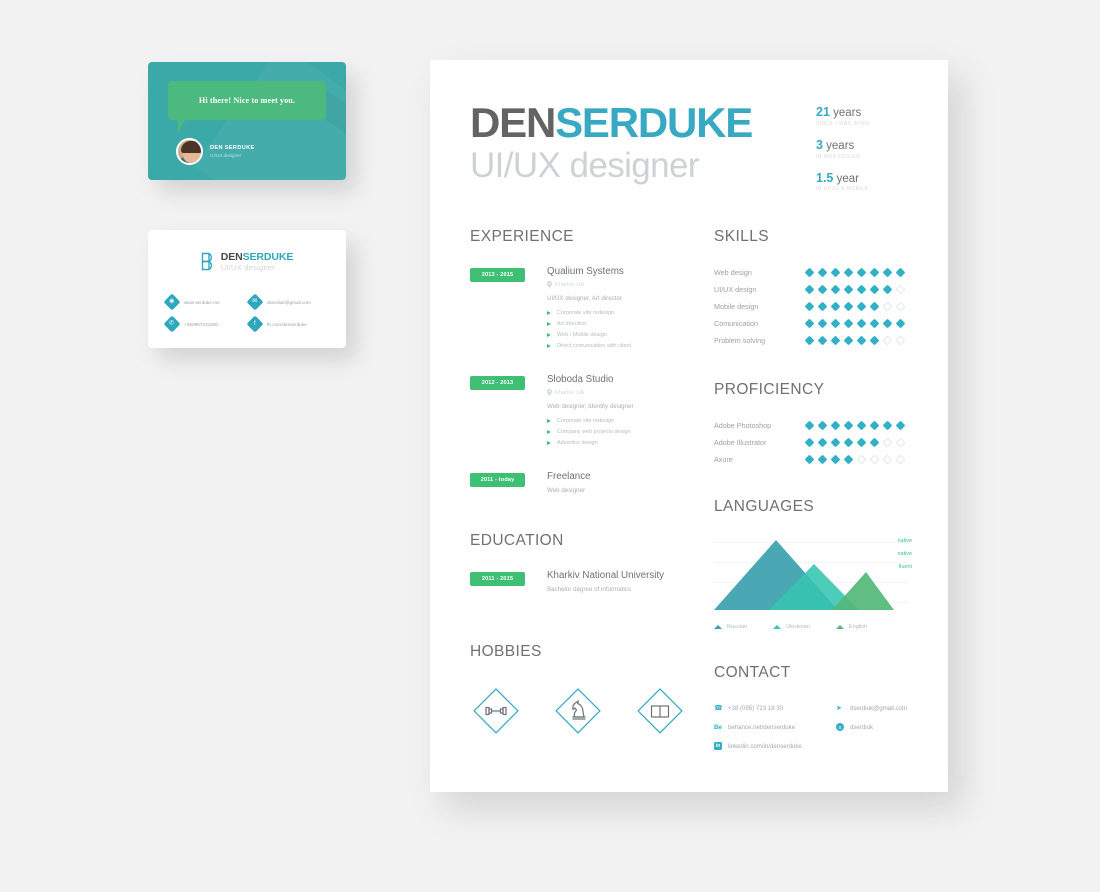 The width and height of the screenshot is (1100, 892). I want to click on proficiency-label: Adobe Photoshop, so click(743, 426).